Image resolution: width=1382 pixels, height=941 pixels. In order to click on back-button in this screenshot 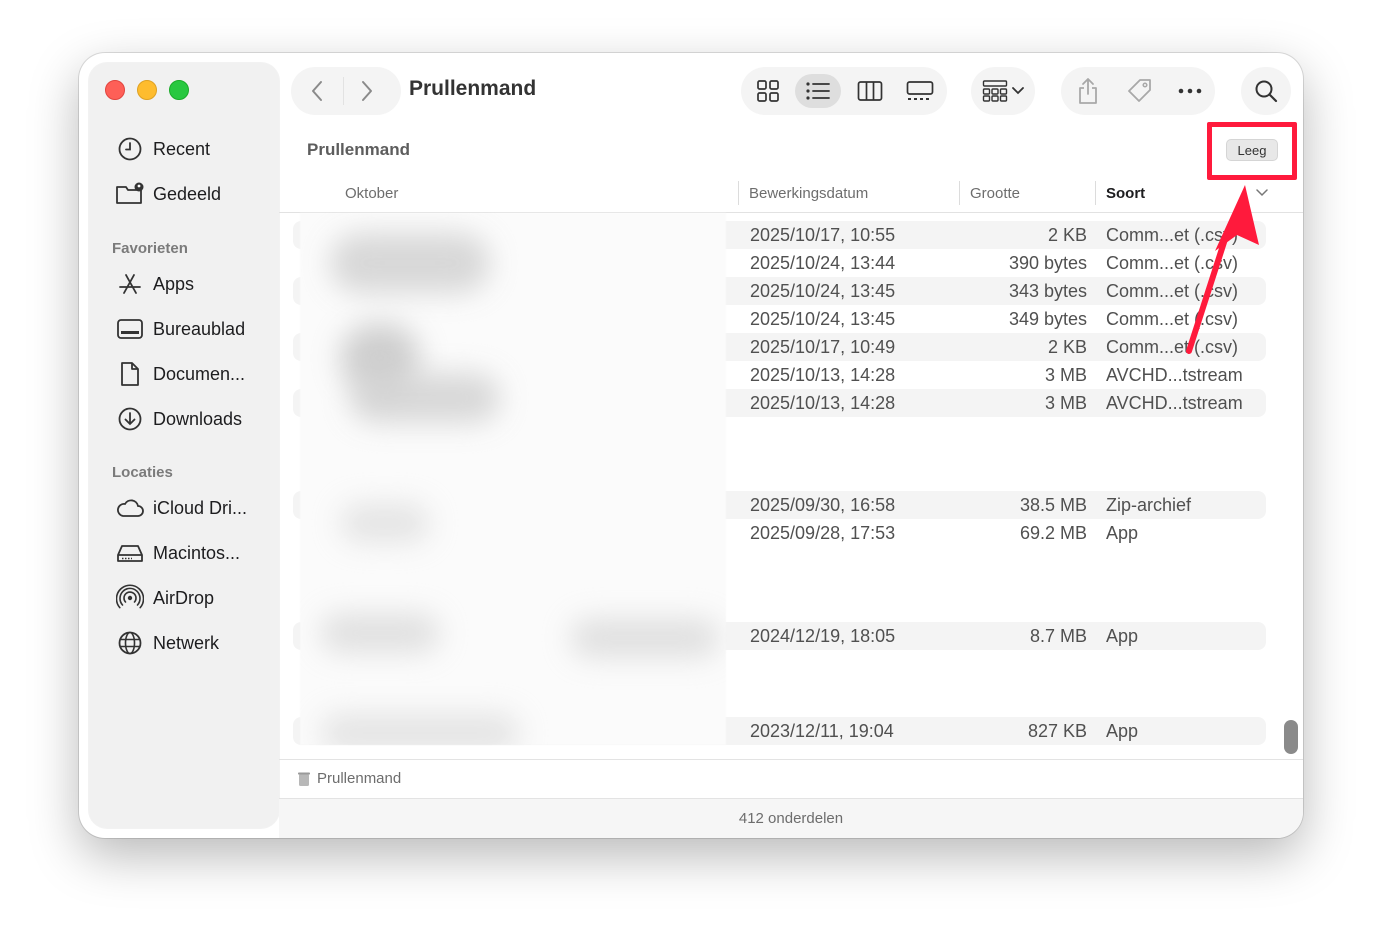, I will do `click(317, 91)`.